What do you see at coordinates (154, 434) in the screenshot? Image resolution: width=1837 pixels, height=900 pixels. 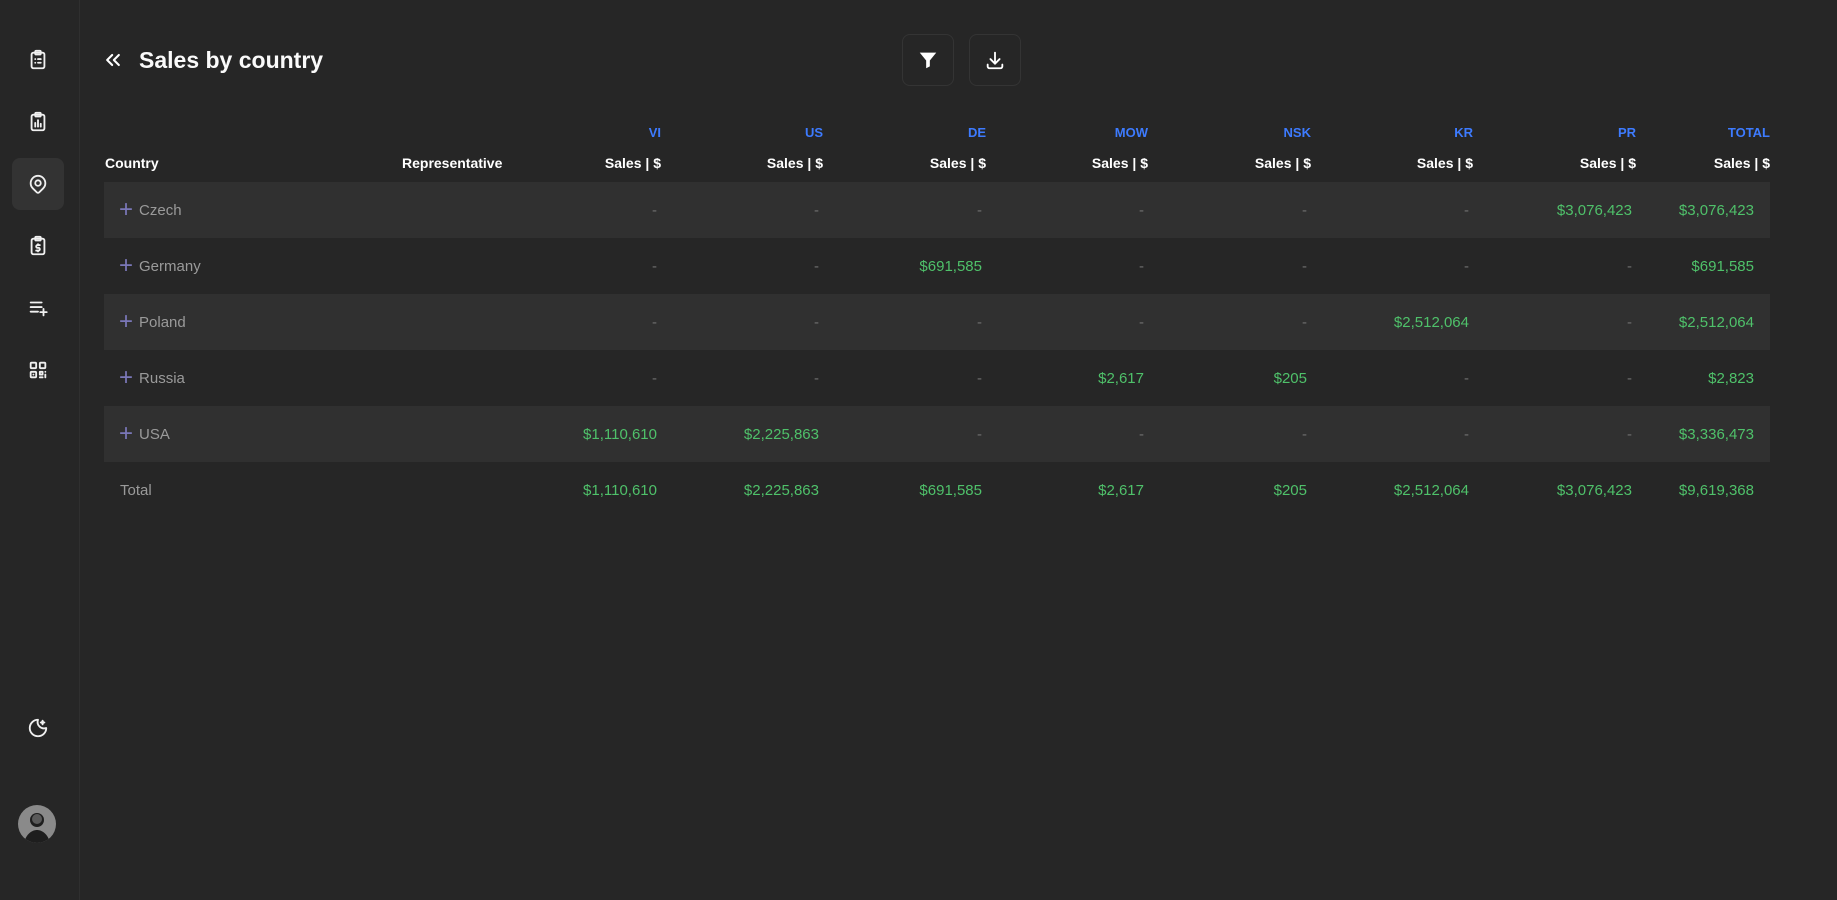 I see `country-name: USA` at bounding box center [154, 434].